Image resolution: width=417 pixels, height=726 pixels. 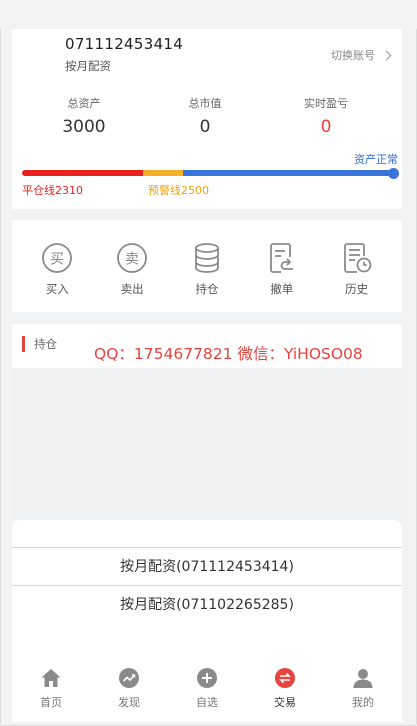 I want to click on tab-me: 我的, so click(x=363, y=694).